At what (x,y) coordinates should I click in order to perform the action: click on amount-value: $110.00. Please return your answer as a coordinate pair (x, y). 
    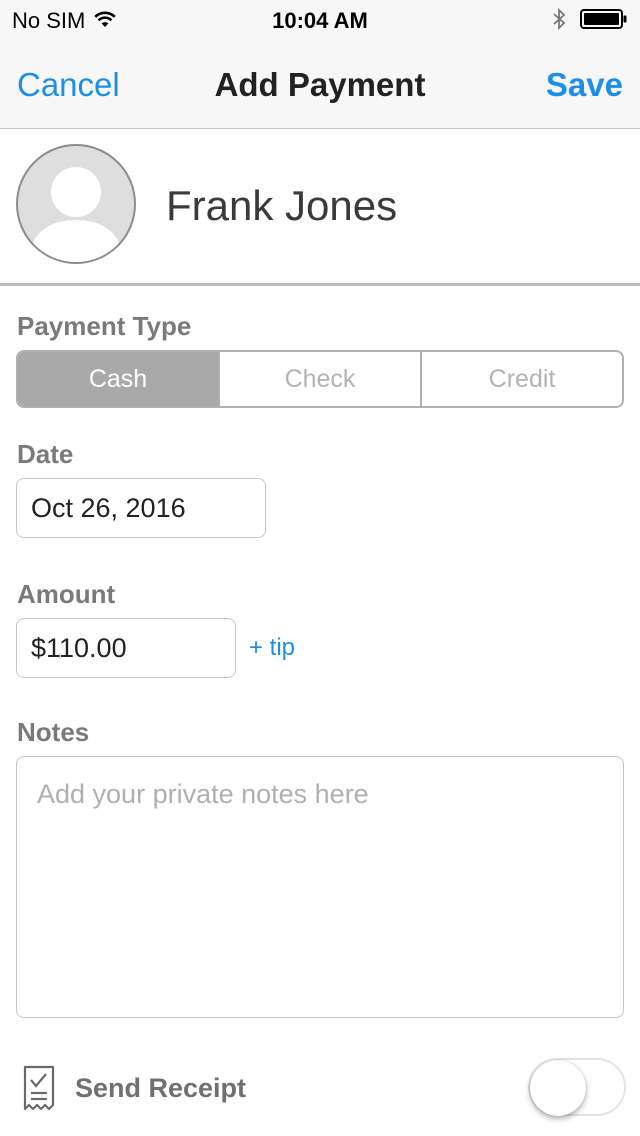
    Looking at the image, I should click on (79, 647).